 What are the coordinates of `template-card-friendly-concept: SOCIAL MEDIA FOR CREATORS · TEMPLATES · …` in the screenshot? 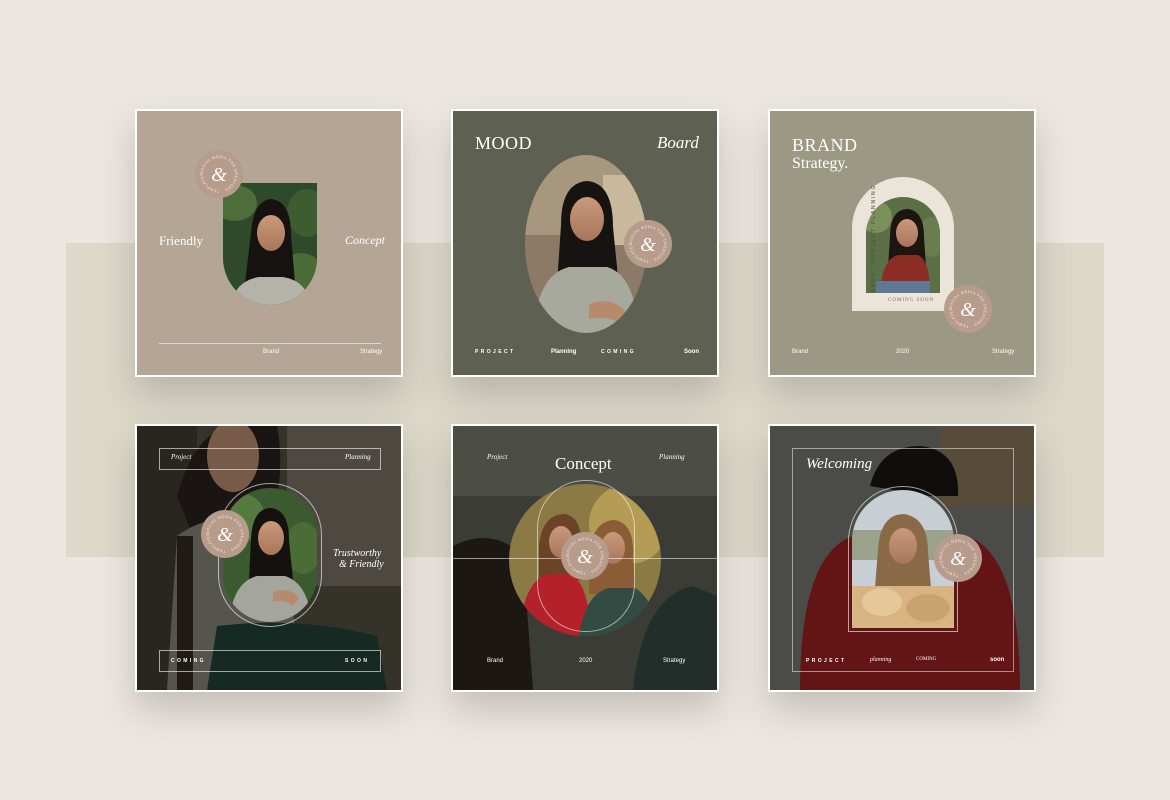 It's located at (269, 243).